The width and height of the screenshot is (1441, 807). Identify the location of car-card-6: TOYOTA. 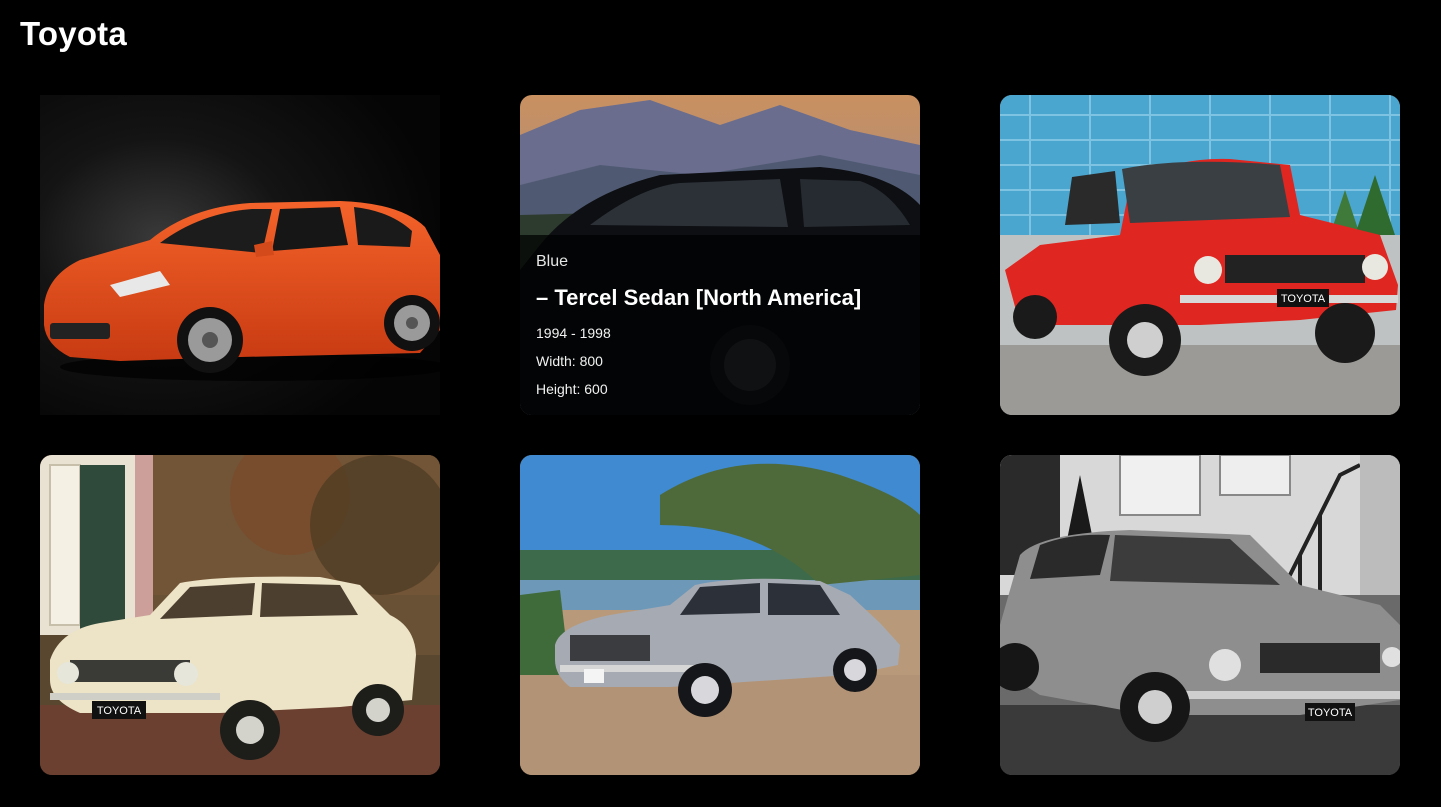
(1200, 615).